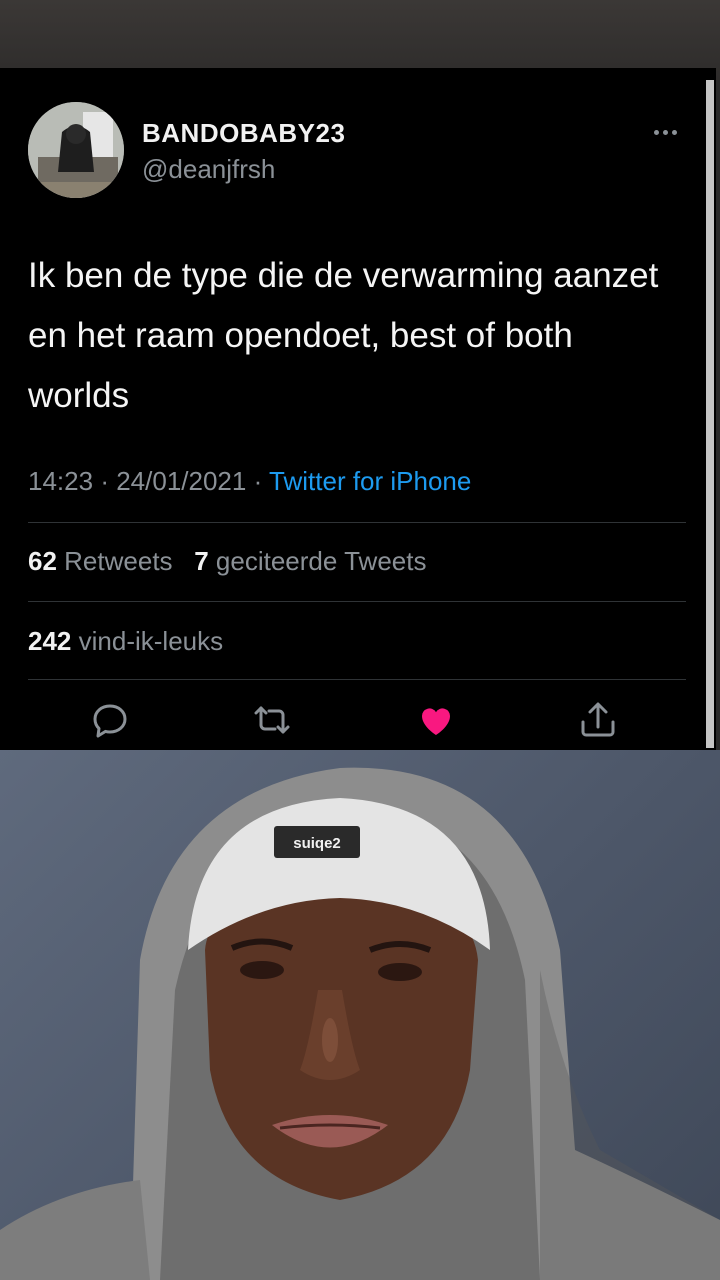 This screenshot has height=1280, width=720. What do you see at coordinates (249, 481) in the screenshot?
I see `tweet-meta: 14:23 · 24/01/2021 · Twitter for iPhone` at bounding box center [249, 481].